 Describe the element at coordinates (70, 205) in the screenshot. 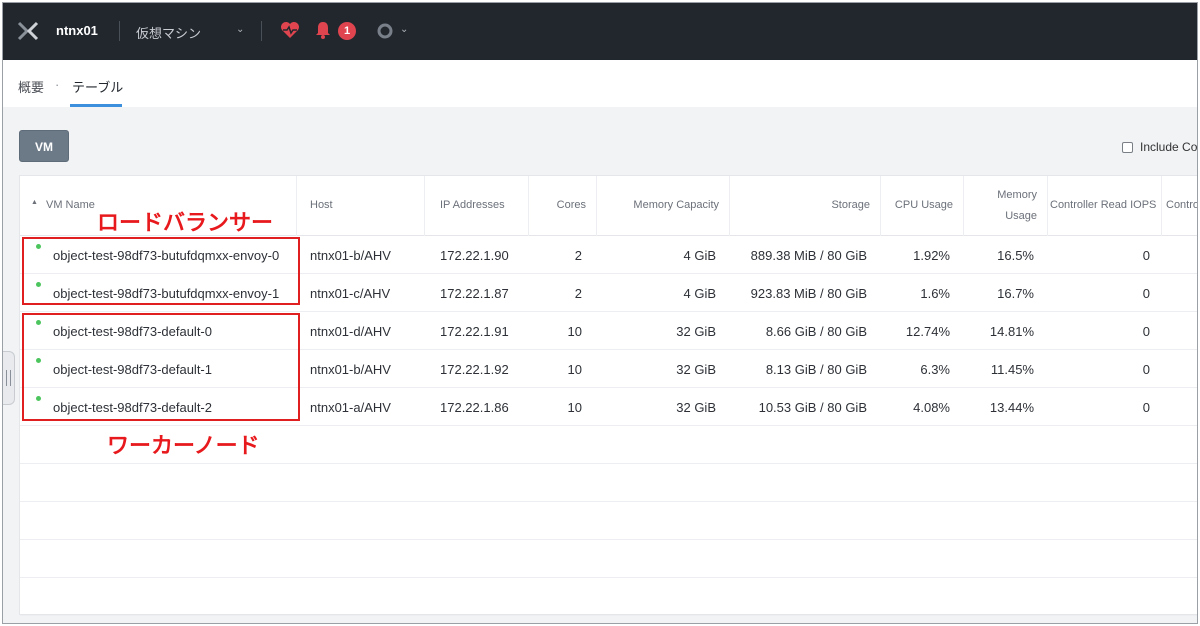

I see `column-vm-name: VM Name` at that location.